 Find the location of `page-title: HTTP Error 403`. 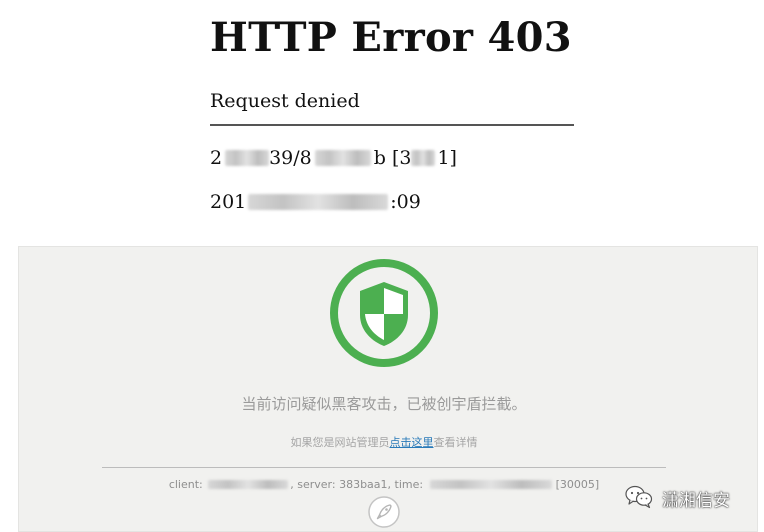

page-title: HTTP Error 403 is located at coordinates (391, 37).